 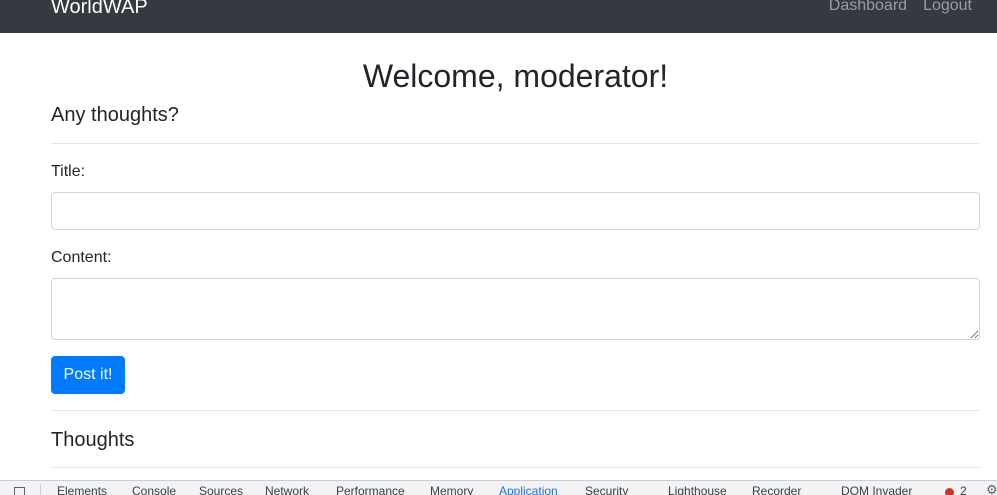 I want to click on gear-icon: ⚙, so click(x=991, y=488).